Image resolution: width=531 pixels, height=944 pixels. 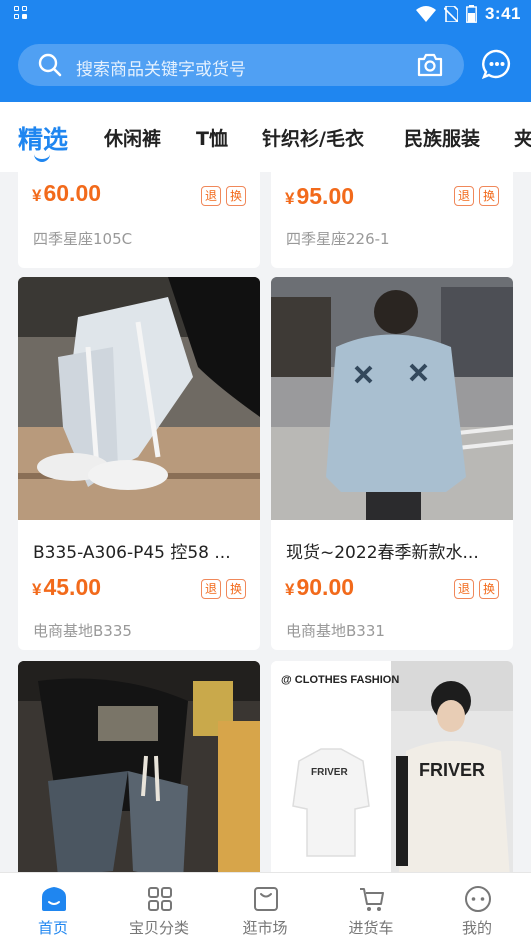 What do you see at coordinates (265, 928) in the screenshot?
I see `nav-market-label: 逛市场` at bounding box center [265, 928].